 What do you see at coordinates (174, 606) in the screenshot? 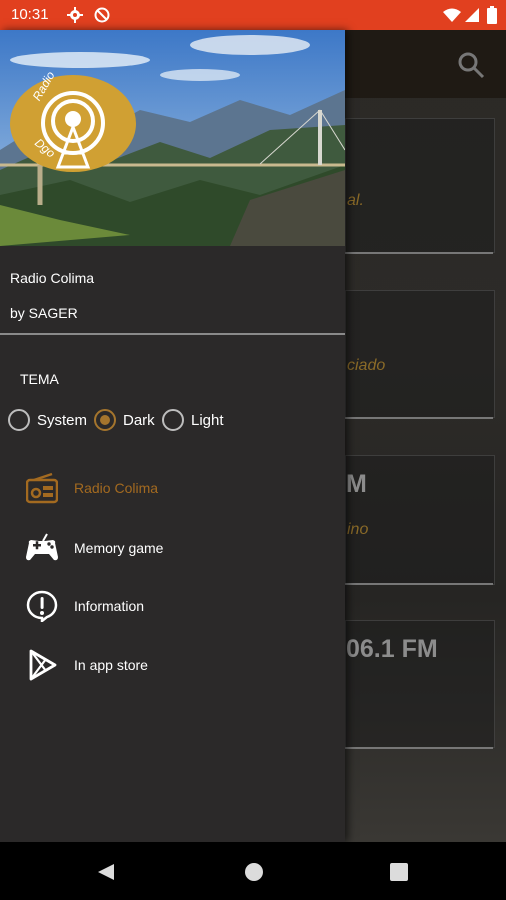
I see `menu-item-information: Information` at bounding box center [174, 606].